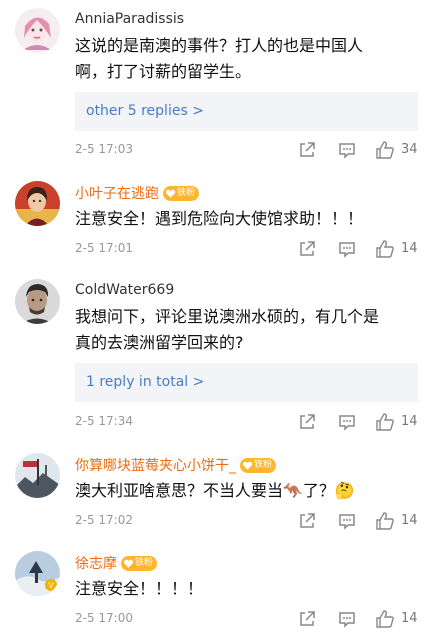  I want to click on comment-text: 这说的是南澳的事件？打人的也是中国人 啊，打了讨薪的留学生。, so click(247, 59).